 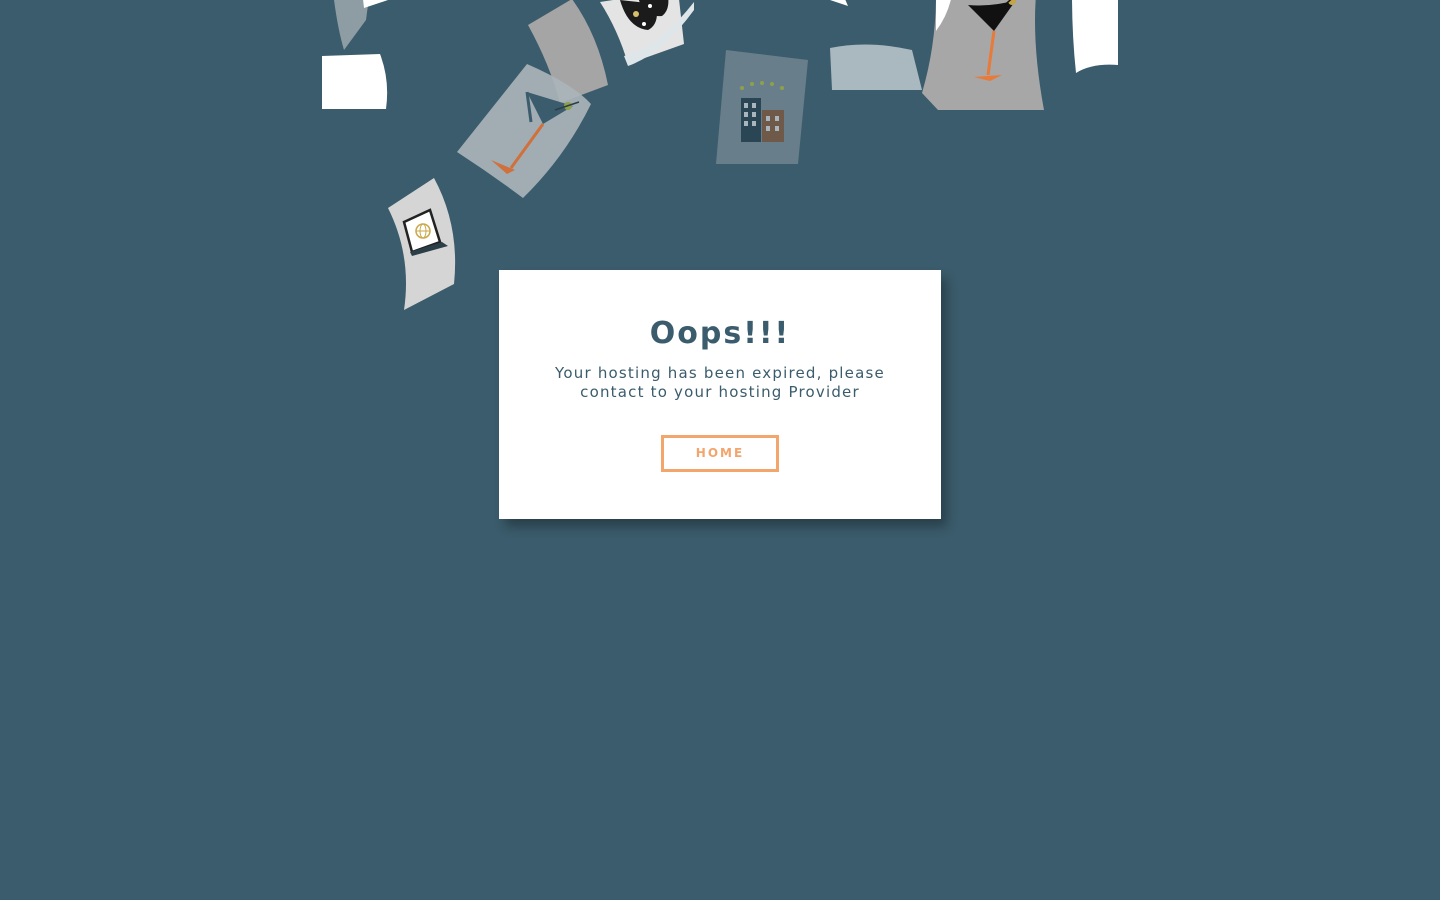 I want to click on paper-sheet-building, so click(x=762, y=108).